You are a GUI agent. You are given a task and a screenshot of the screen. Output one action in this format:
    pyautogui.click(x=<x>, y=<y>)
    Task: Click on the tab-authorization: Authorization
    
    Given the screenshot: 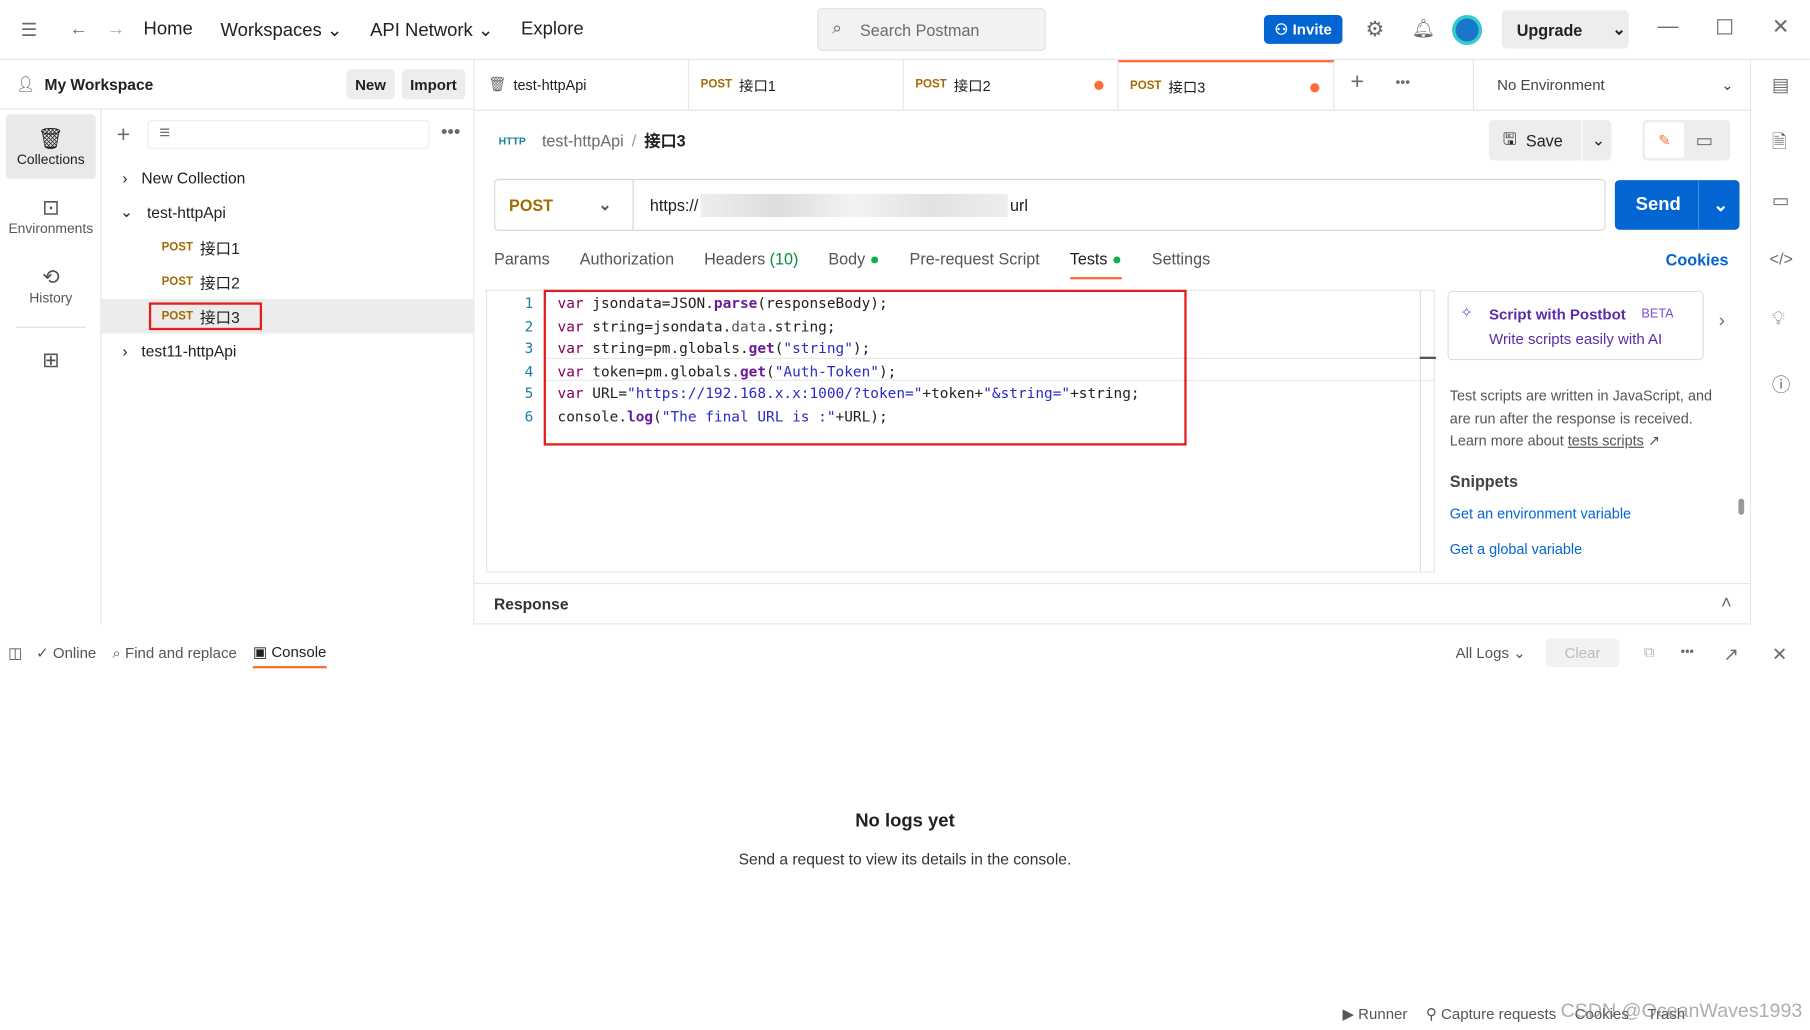 What is the action you would take?
    pyautogui.click(x=627, y=264)
    